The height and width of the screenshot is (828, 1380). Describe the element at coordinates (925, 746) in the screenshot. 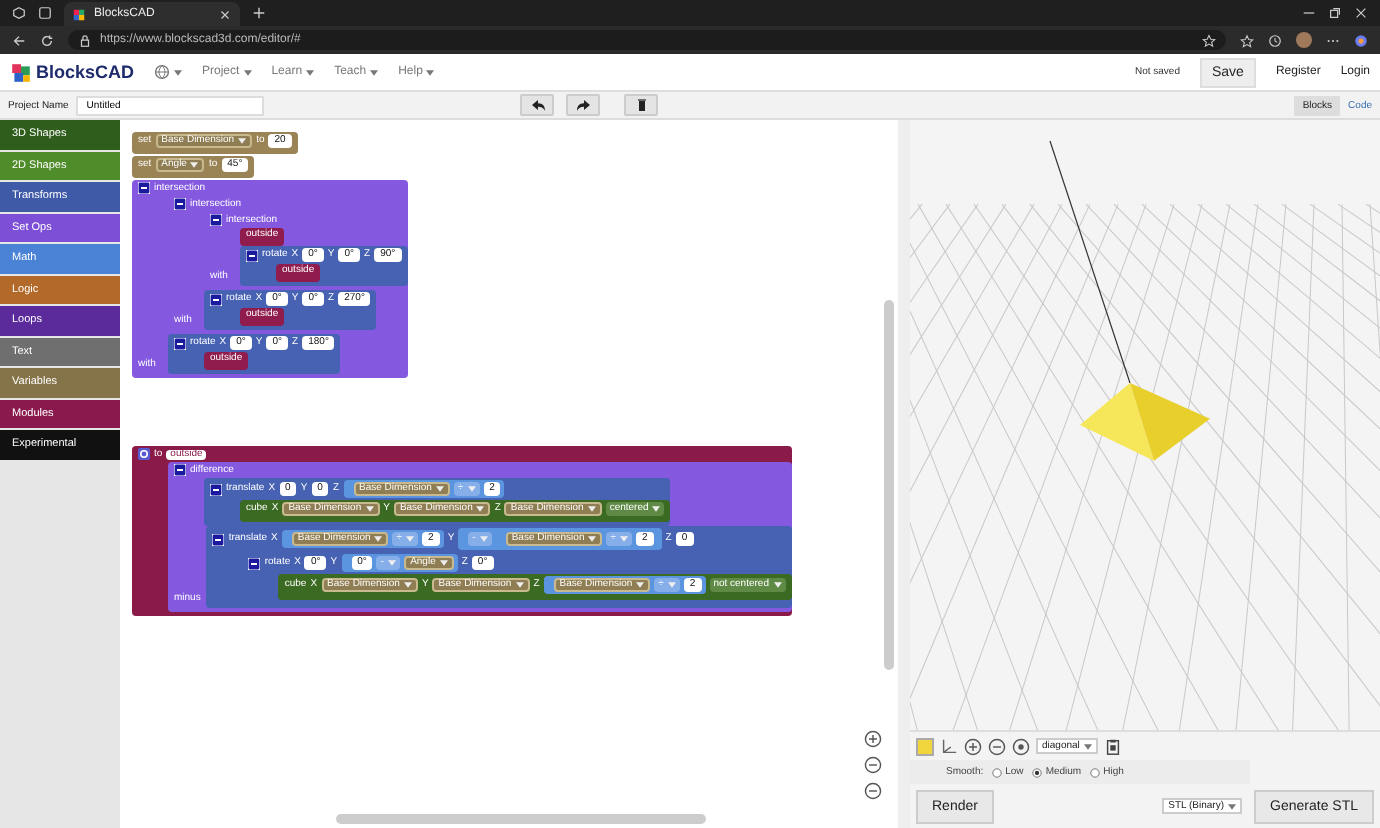

I see `color-swatch` at that location.